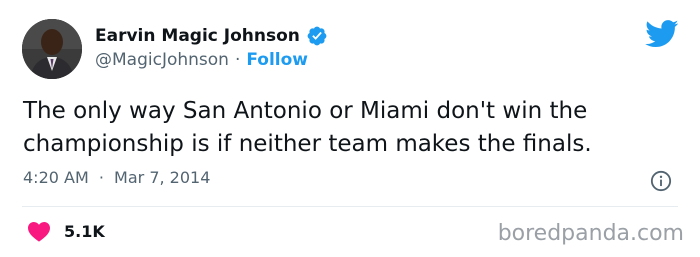 This screenshot has height=257, width=700. I want to click on like-button: 5.1K, so click(66, 231).